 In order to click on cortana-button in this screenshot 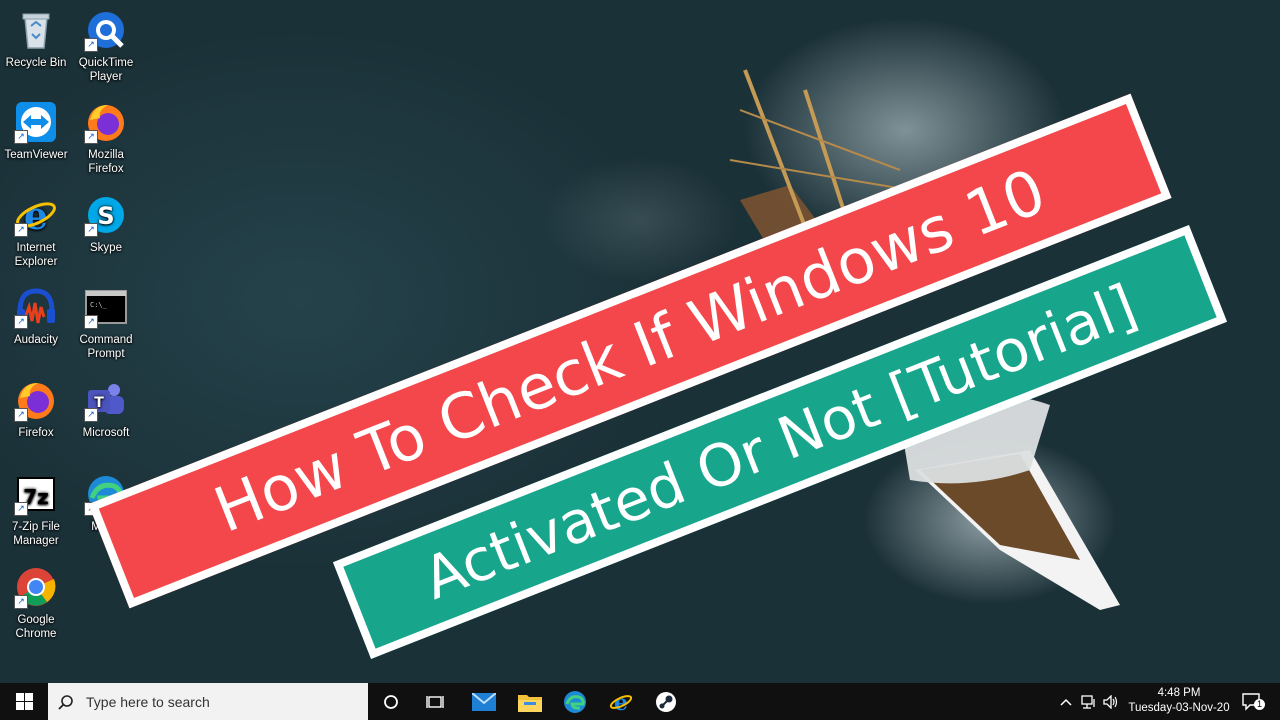, I will do `click(391, 701)`.